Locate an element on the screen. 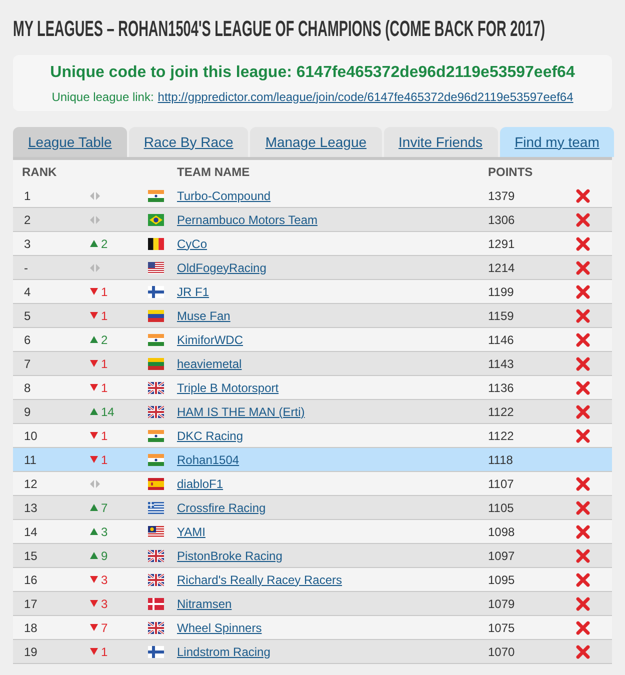 The width and height of the screenshot is (625, 675). tab: Invite Friends is located at coordinates (441, 142).